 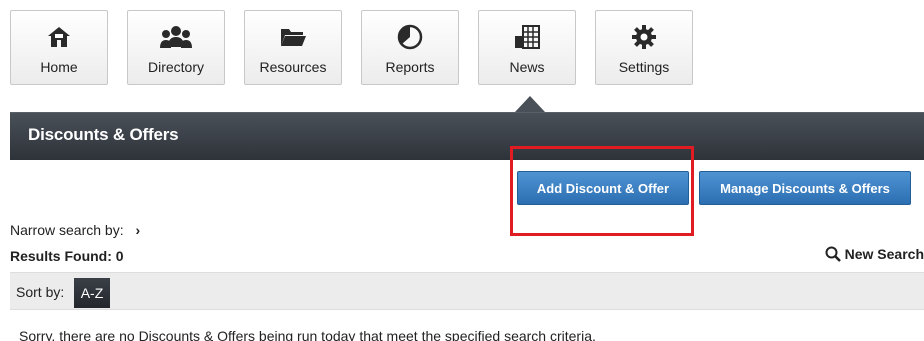 What do you see at coordinates (884, 254) in the screenshot?
I see `new-search-label: New Search` at bounding box center [884, 254].